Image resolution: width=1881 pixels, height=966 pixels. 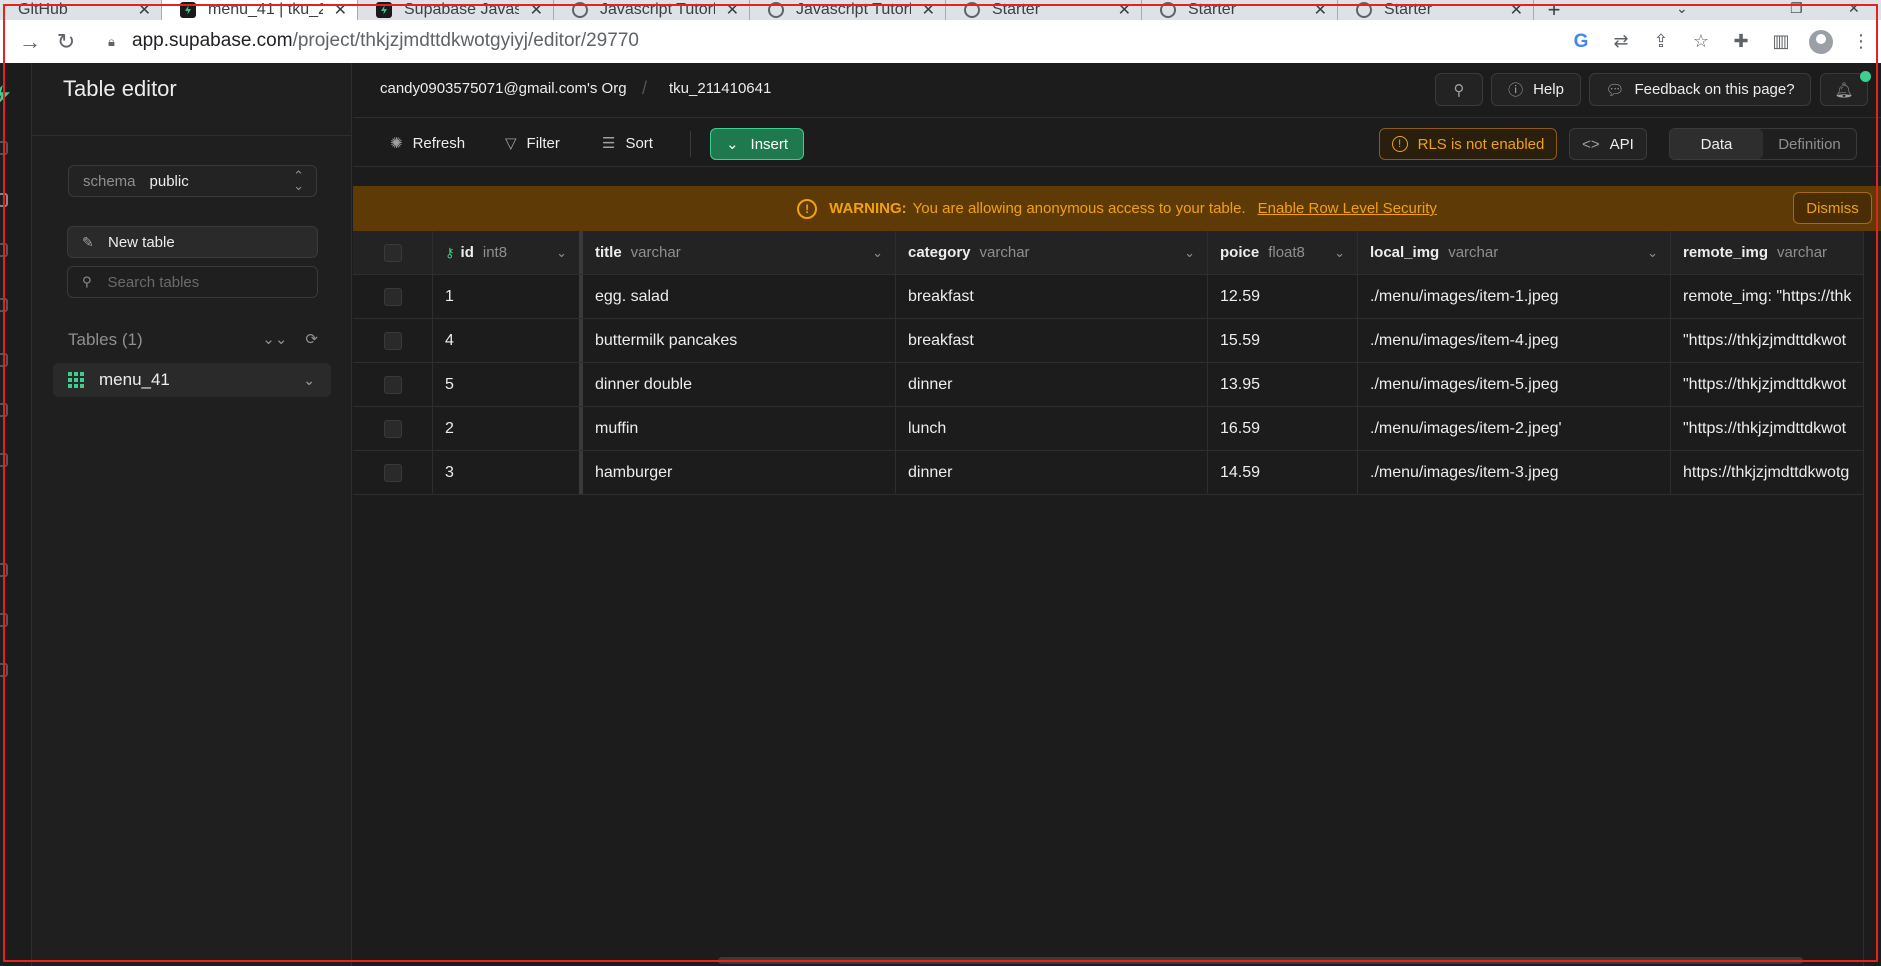 I want to click on column-header-id: ⚷ id int8 ⌄, so click(x=508, y=252).